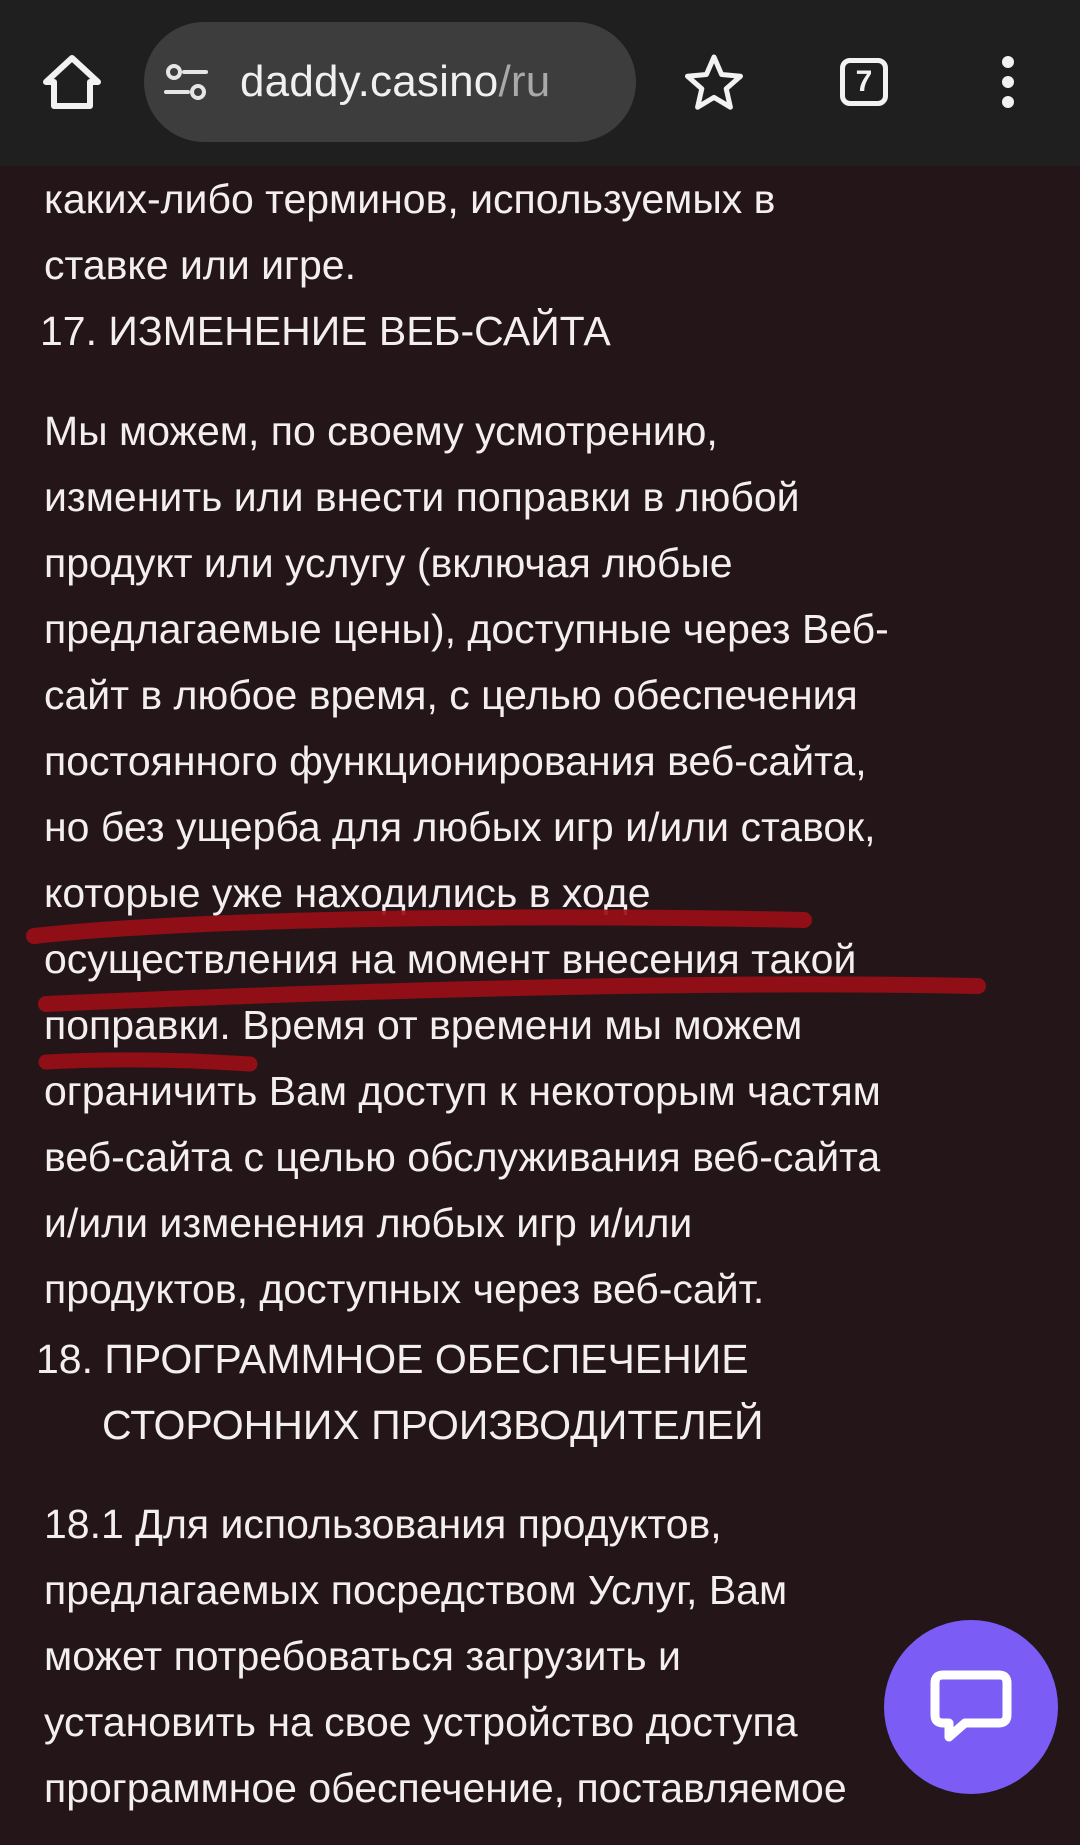 Image resolution: width=1080 pixels, height=1845 pixels. Describe the element at coordinates (445, 1788) in the screenshot. I see `text-line: программное обеспечение, поставляемое` at that location.